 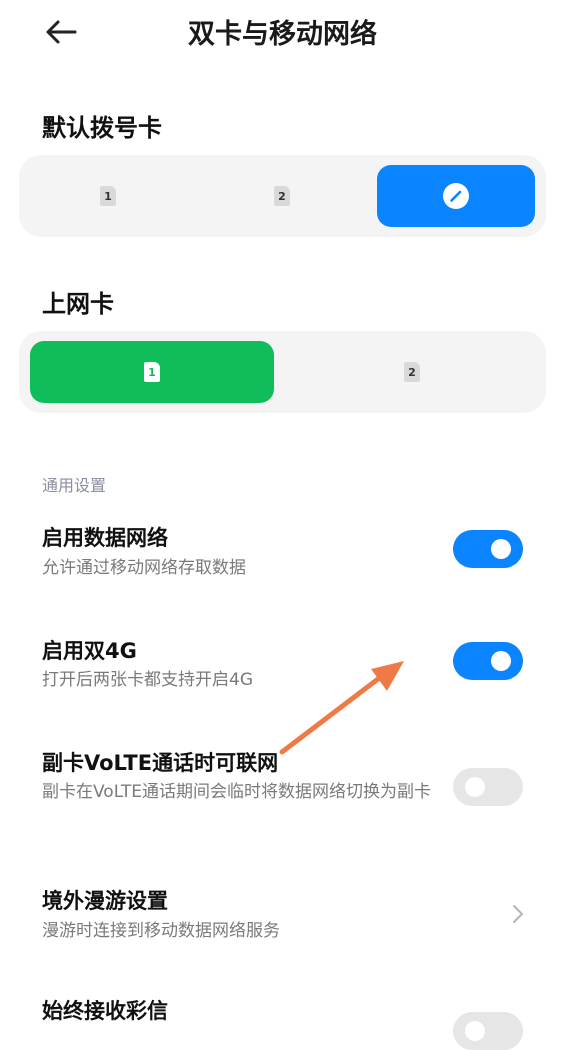 I want to click on always-receive-mms-toggle, so click(x=488, y=1031).